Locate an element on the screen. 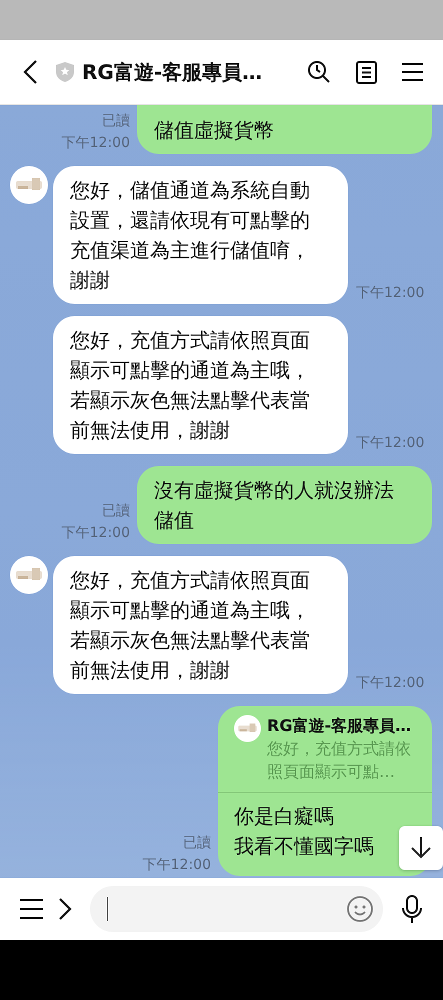 The image size is (443, 1000). message-text: 我看不懂國字嗎 is located at coordinates (304, 846).